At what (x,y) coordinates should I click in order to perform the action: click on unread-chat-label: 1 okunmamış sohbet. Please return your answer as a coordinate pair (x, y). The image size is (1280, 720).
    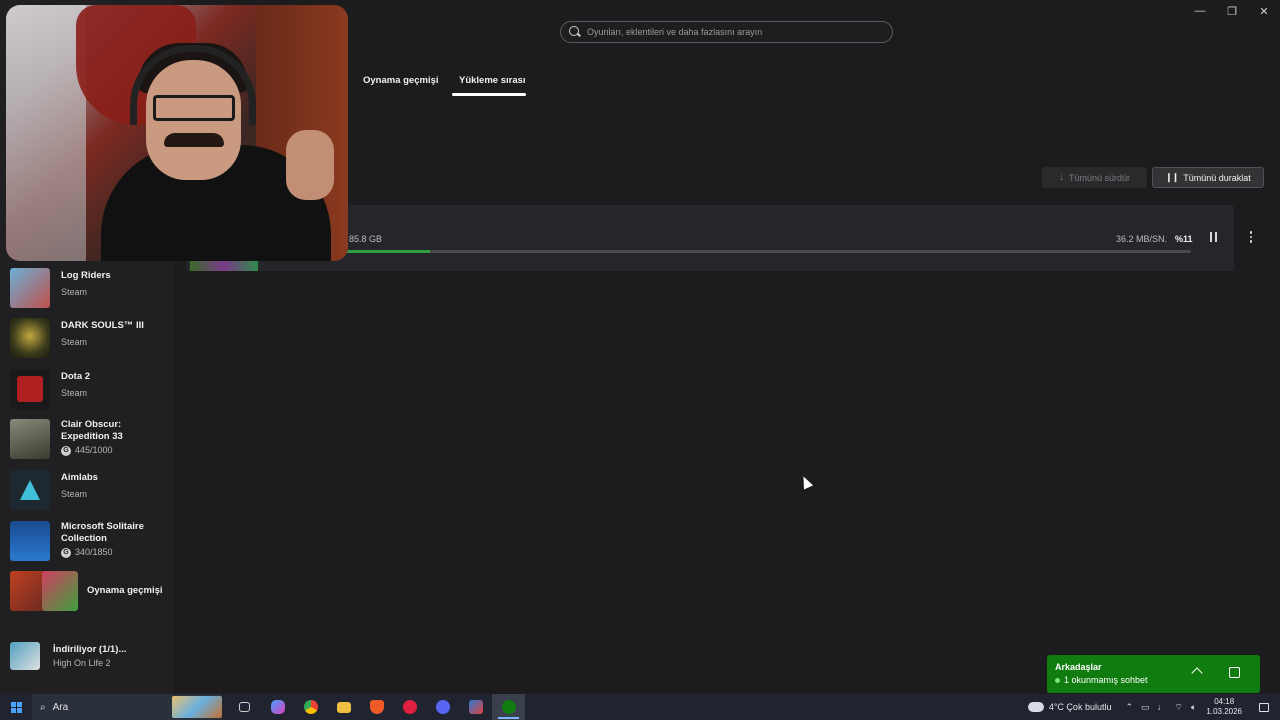
    Looking at the image, I should click on (1106, 680).